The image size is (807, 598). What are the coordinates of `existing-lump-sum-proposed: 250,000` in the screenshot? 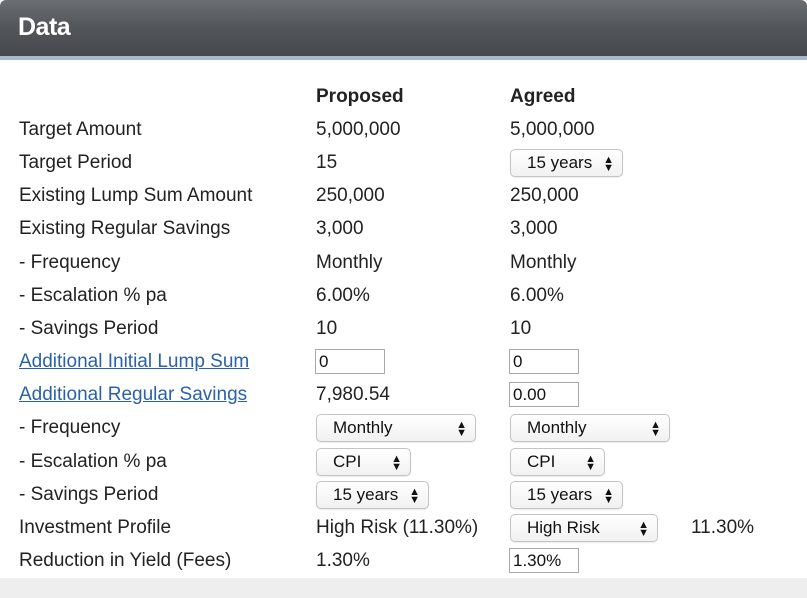 It's located at (350, 195).